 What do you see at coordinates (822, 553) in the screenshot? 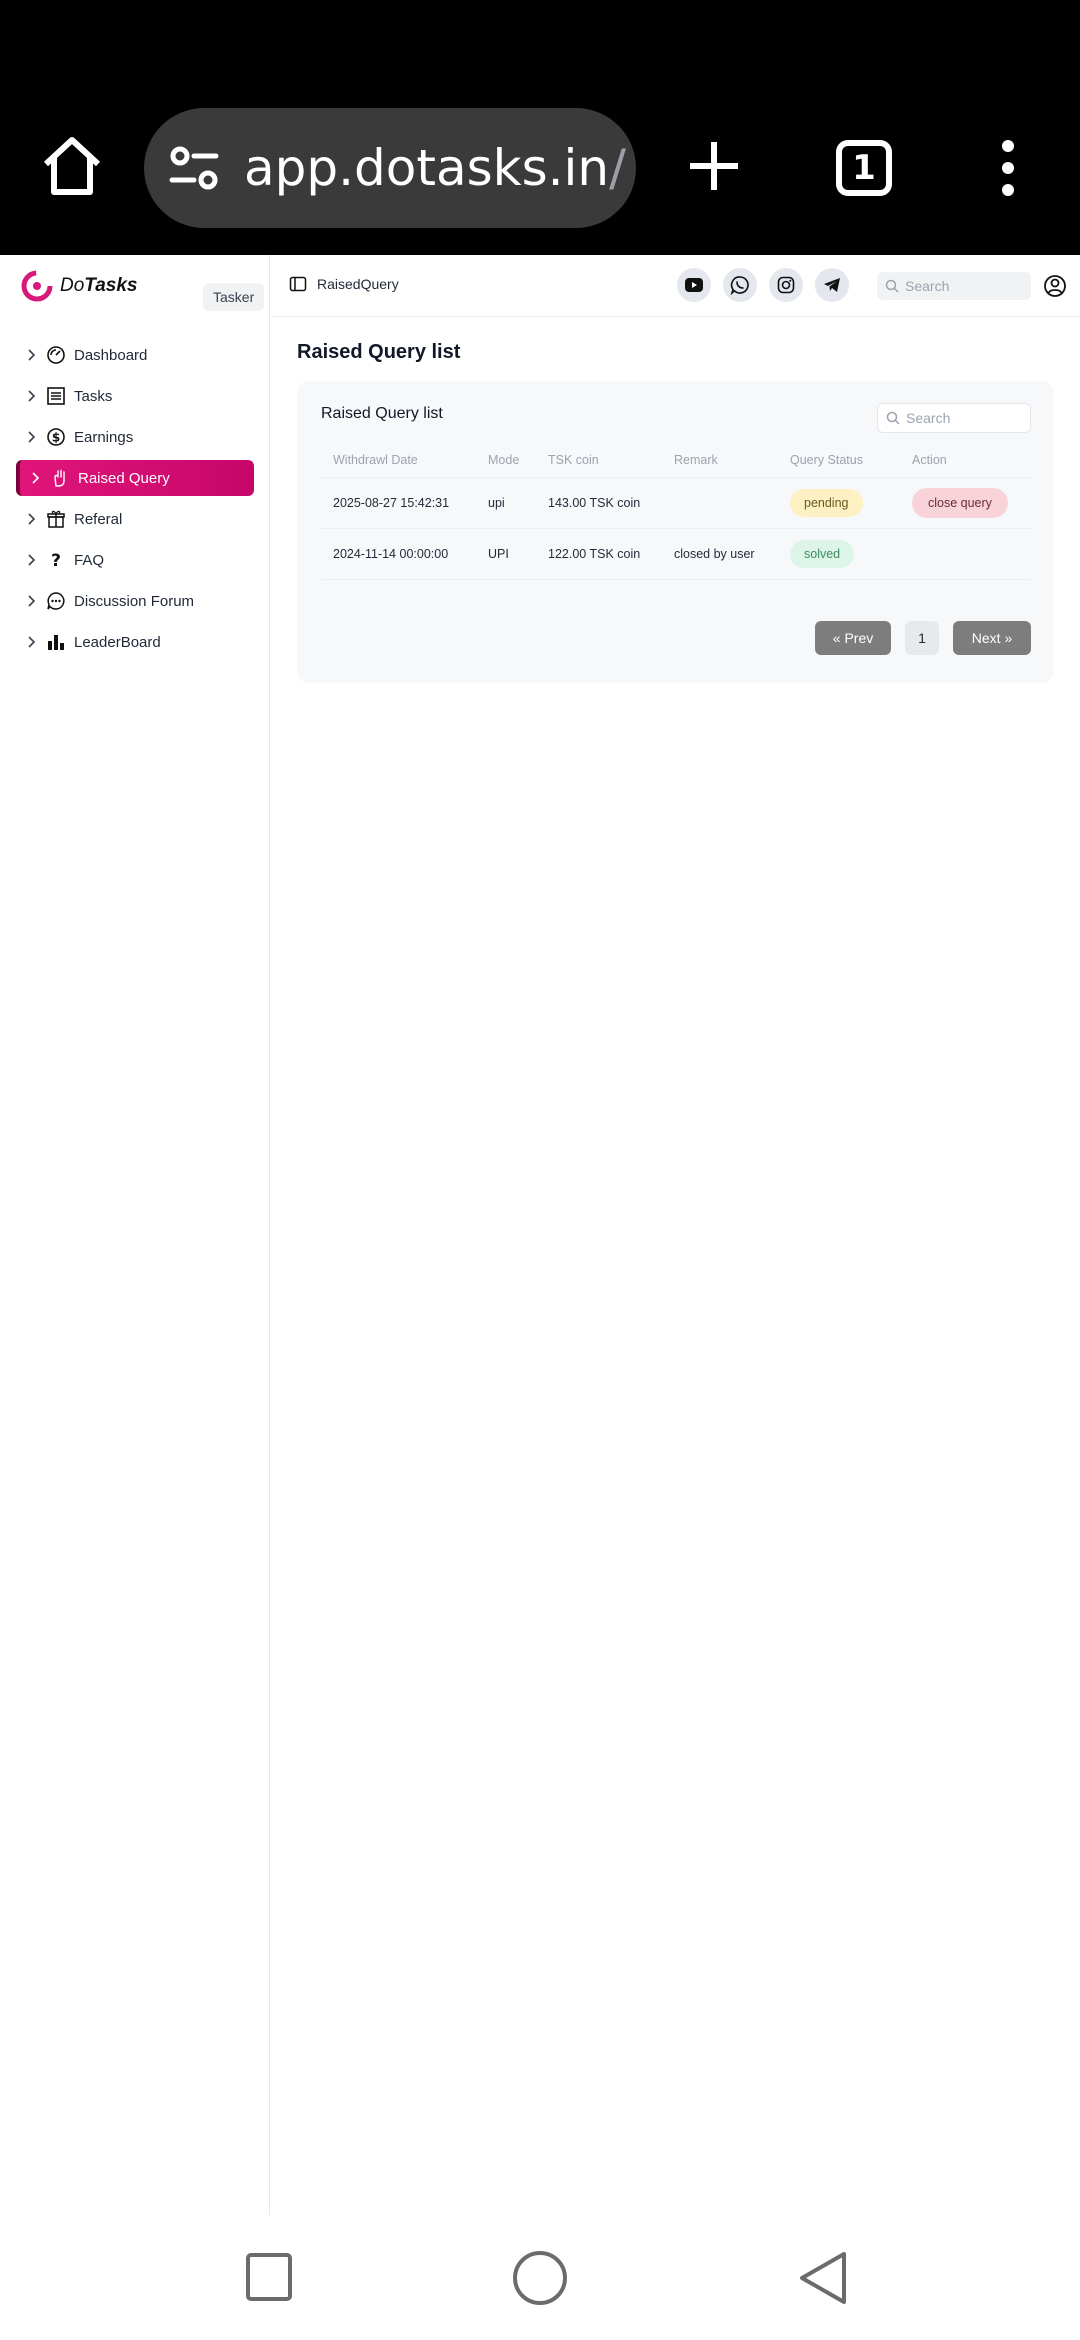
I see `status-badge: solved` at bounding box center [822, 553].